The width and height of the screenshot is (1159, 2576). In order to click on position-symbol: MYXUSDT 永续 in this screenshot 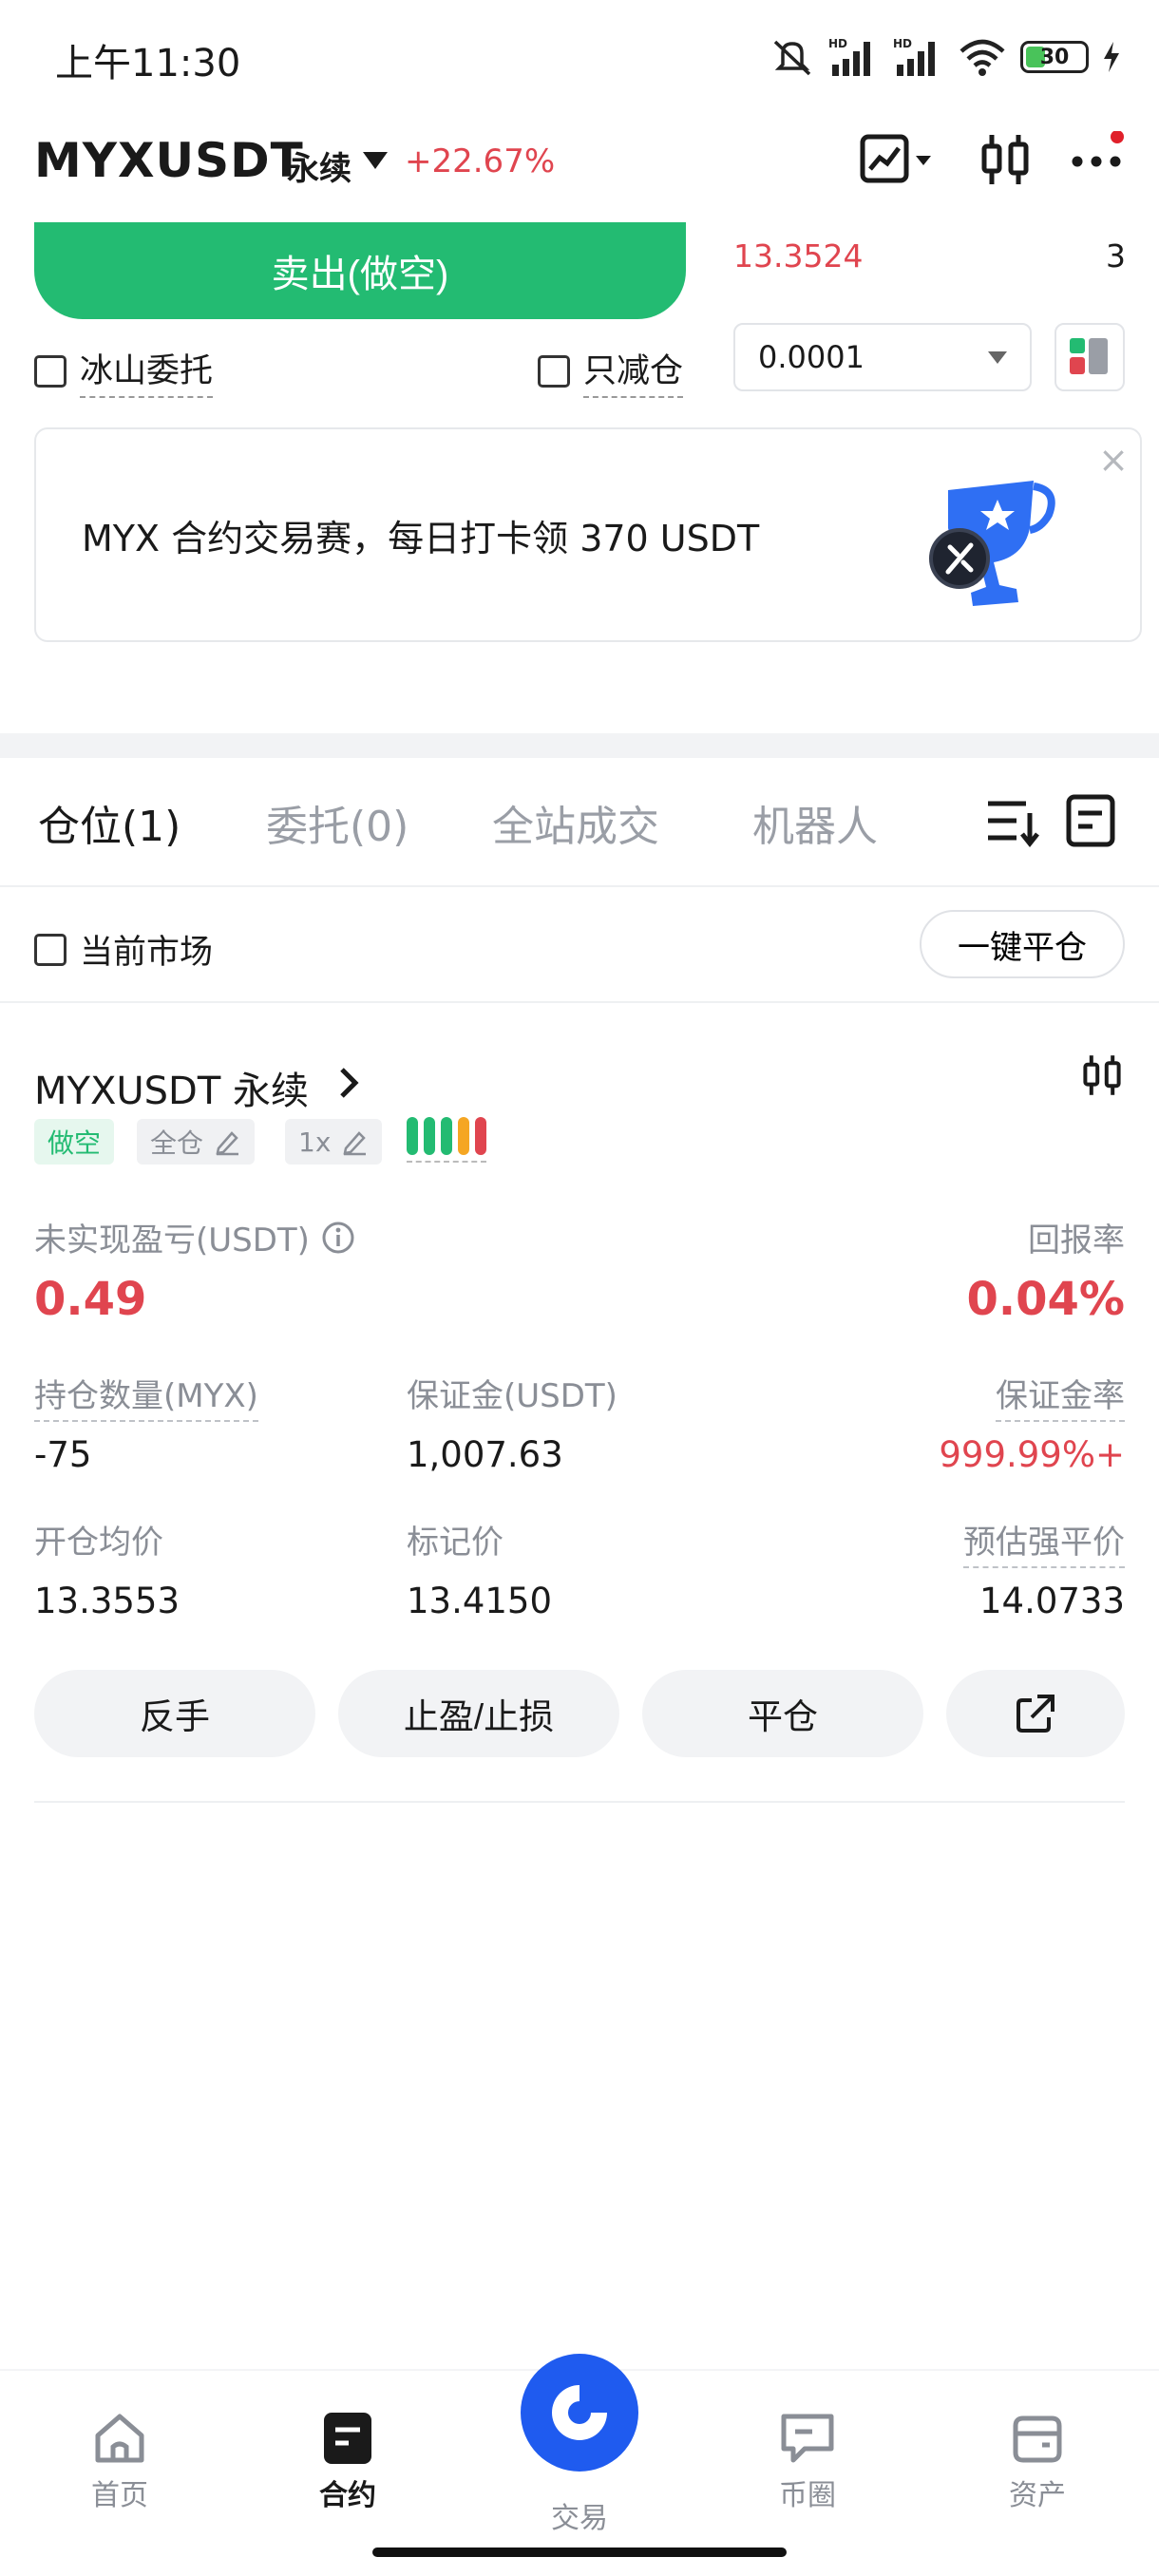, I will do `click(171, 1087)`.